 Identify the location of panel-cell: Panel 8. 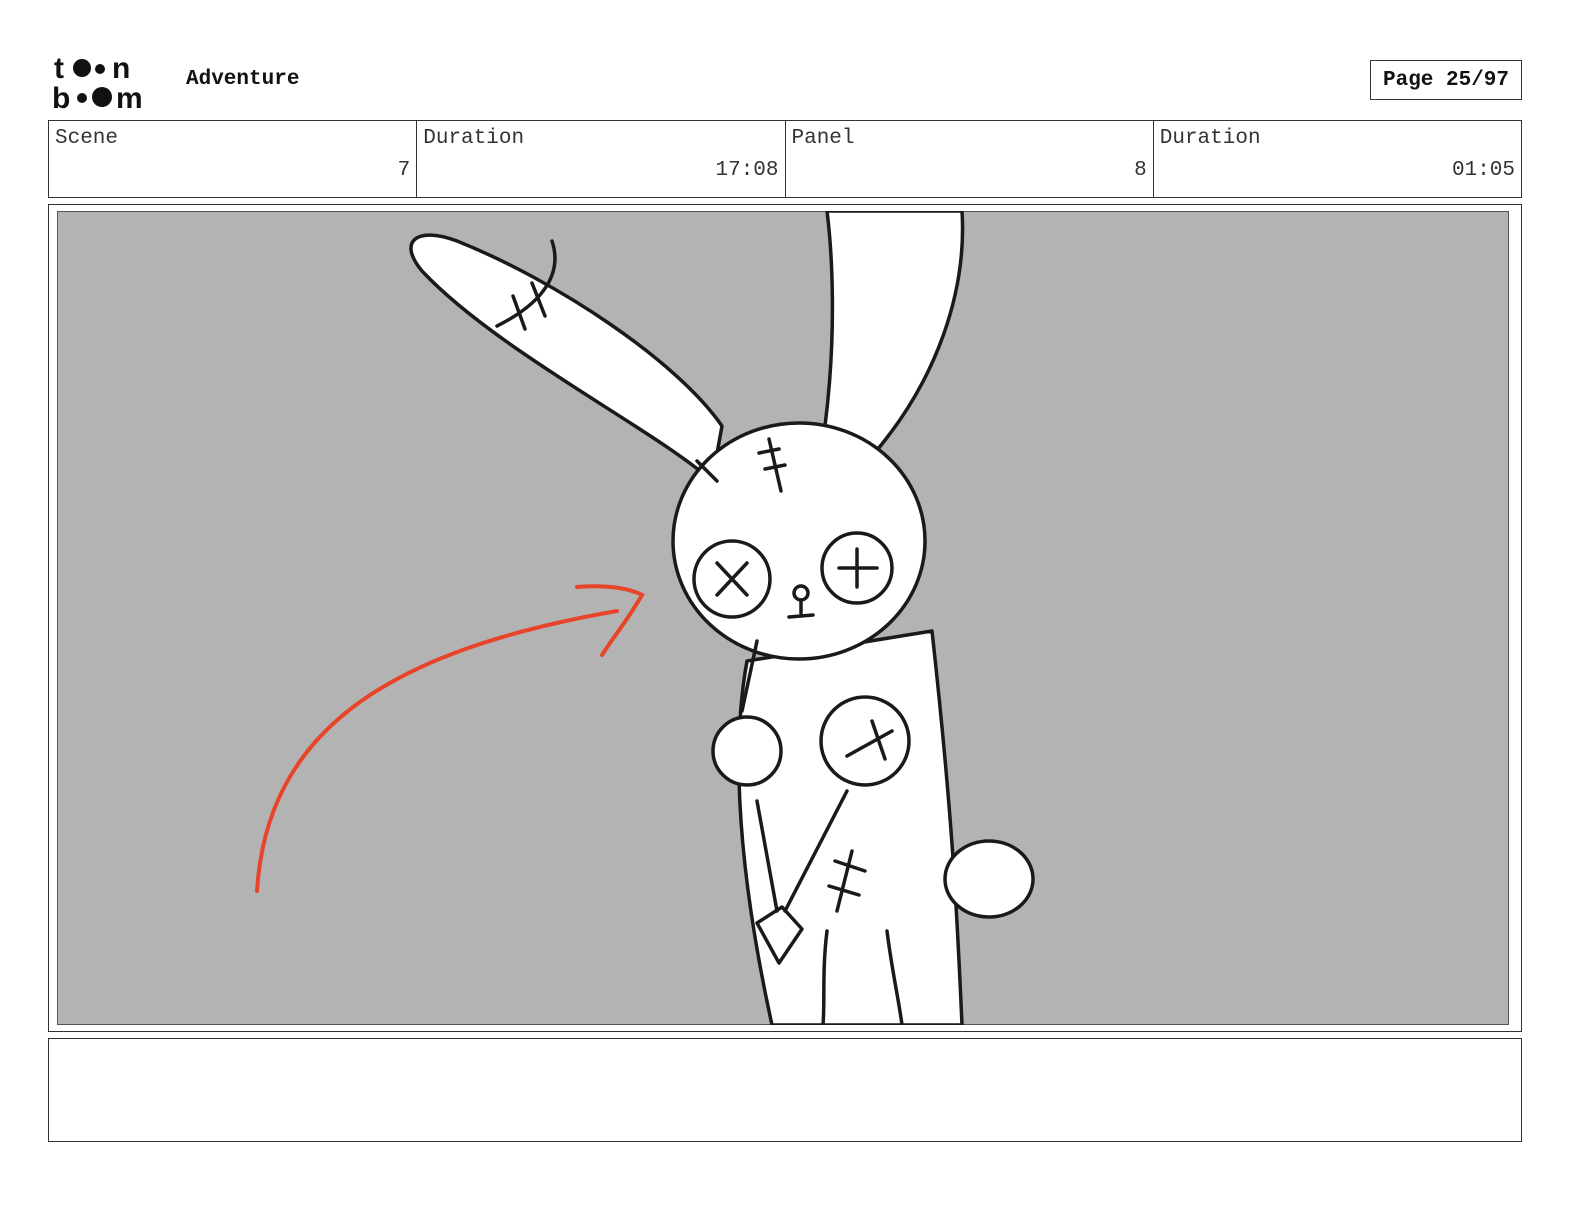
(970, 159).